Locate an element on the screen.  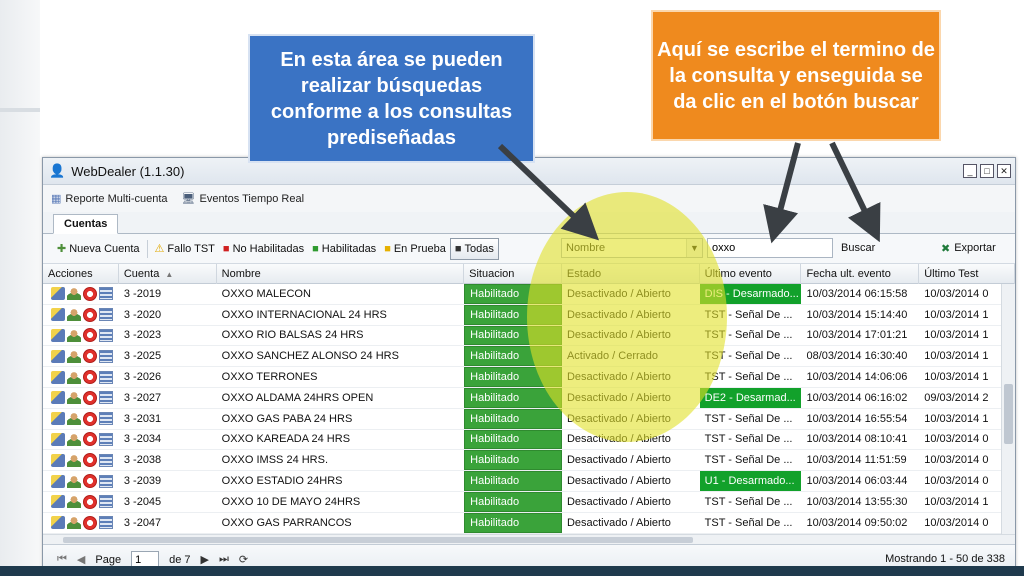
search-button: Buscar is located at coordinates (858, 248).